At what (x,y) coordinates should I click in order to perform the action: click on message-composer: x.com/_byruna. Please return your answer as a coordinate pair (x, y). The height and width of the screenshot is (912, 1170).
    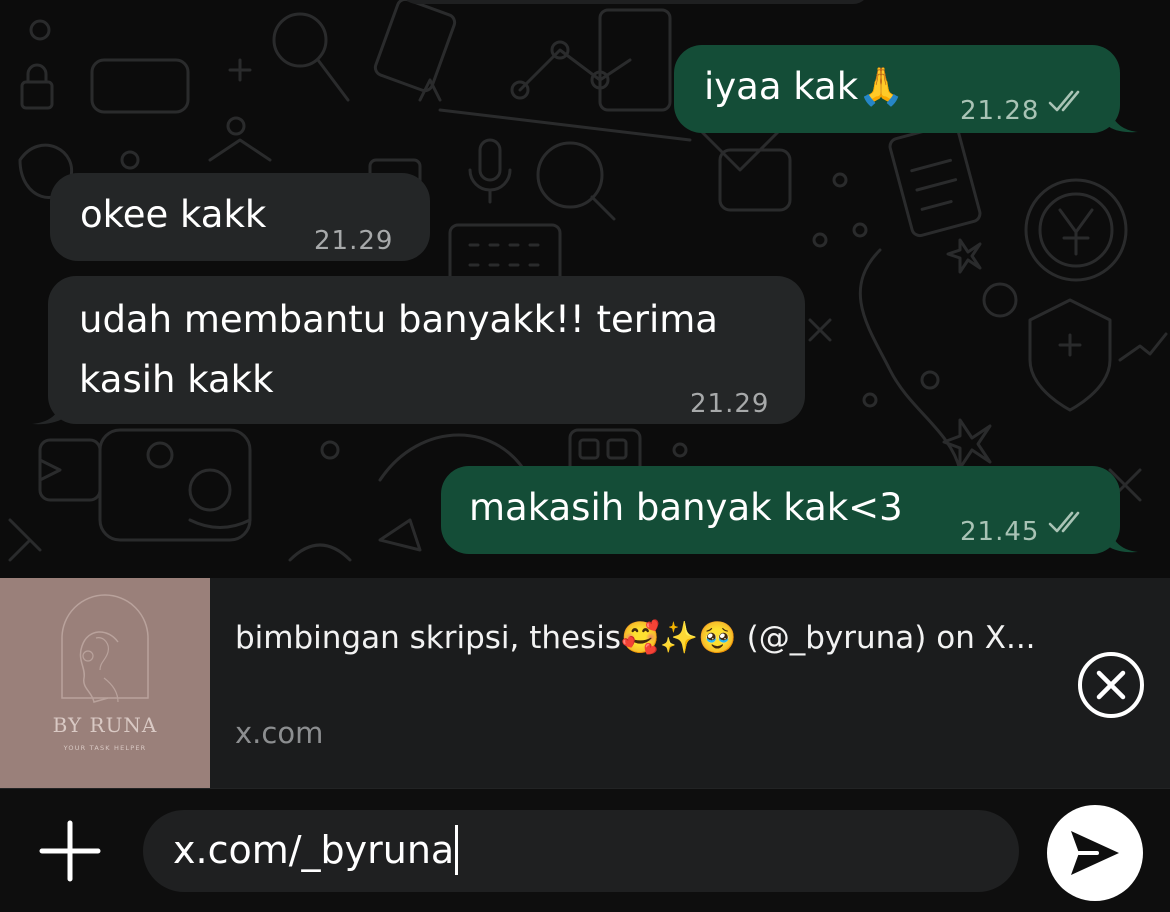
    Looking at the image, I should click on (585, 850).